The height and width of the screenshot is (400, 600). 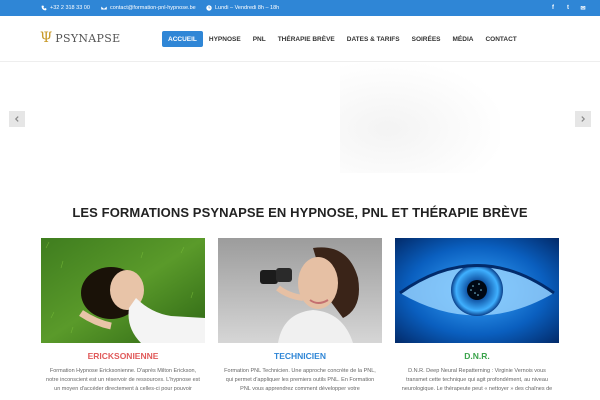 I want to click on chevron-left-icon, so click(x=16, y=119).